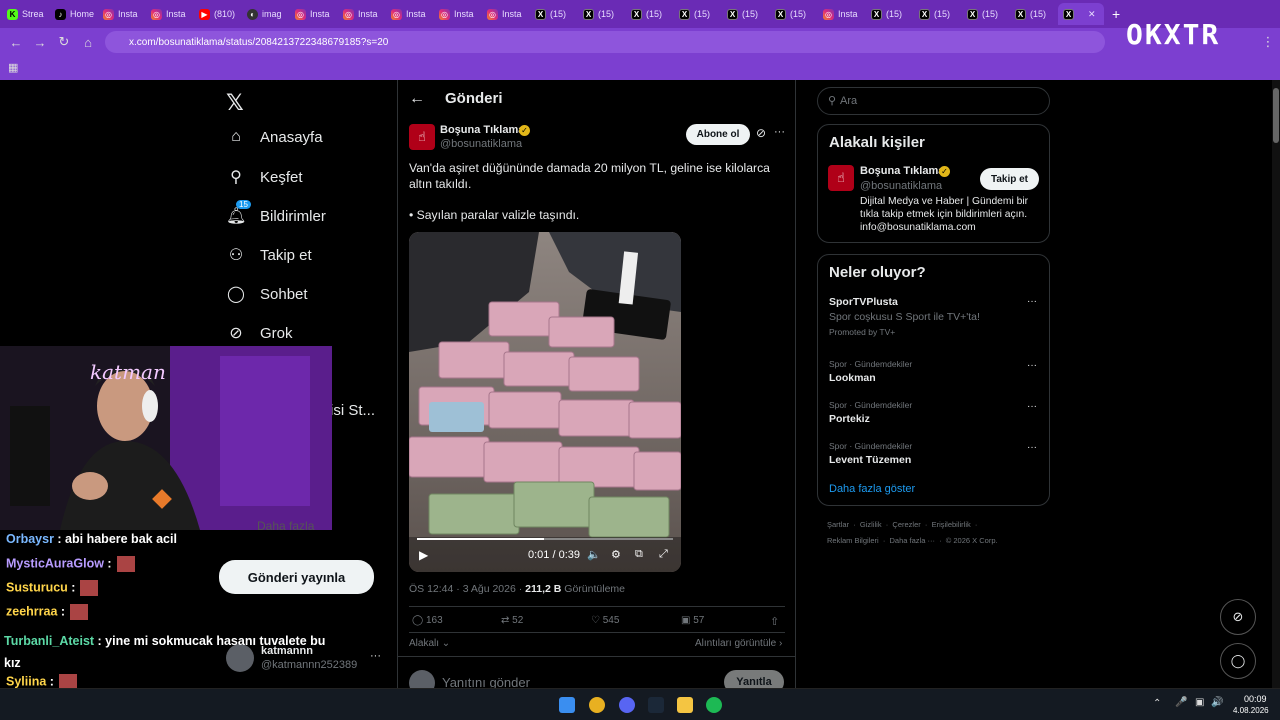  What do you see at coordinates (933, 101) in the screenshot?
I see `search-input: ⚲ Ara` at bounding box center [933, 101].